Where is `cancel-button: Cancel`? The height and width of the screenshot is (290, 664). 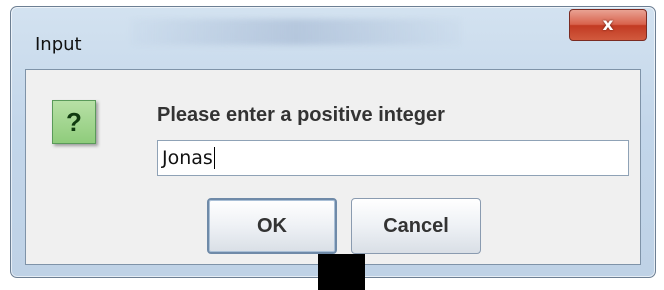 cancel-button: Cancel is located at coordinates (416, 226).